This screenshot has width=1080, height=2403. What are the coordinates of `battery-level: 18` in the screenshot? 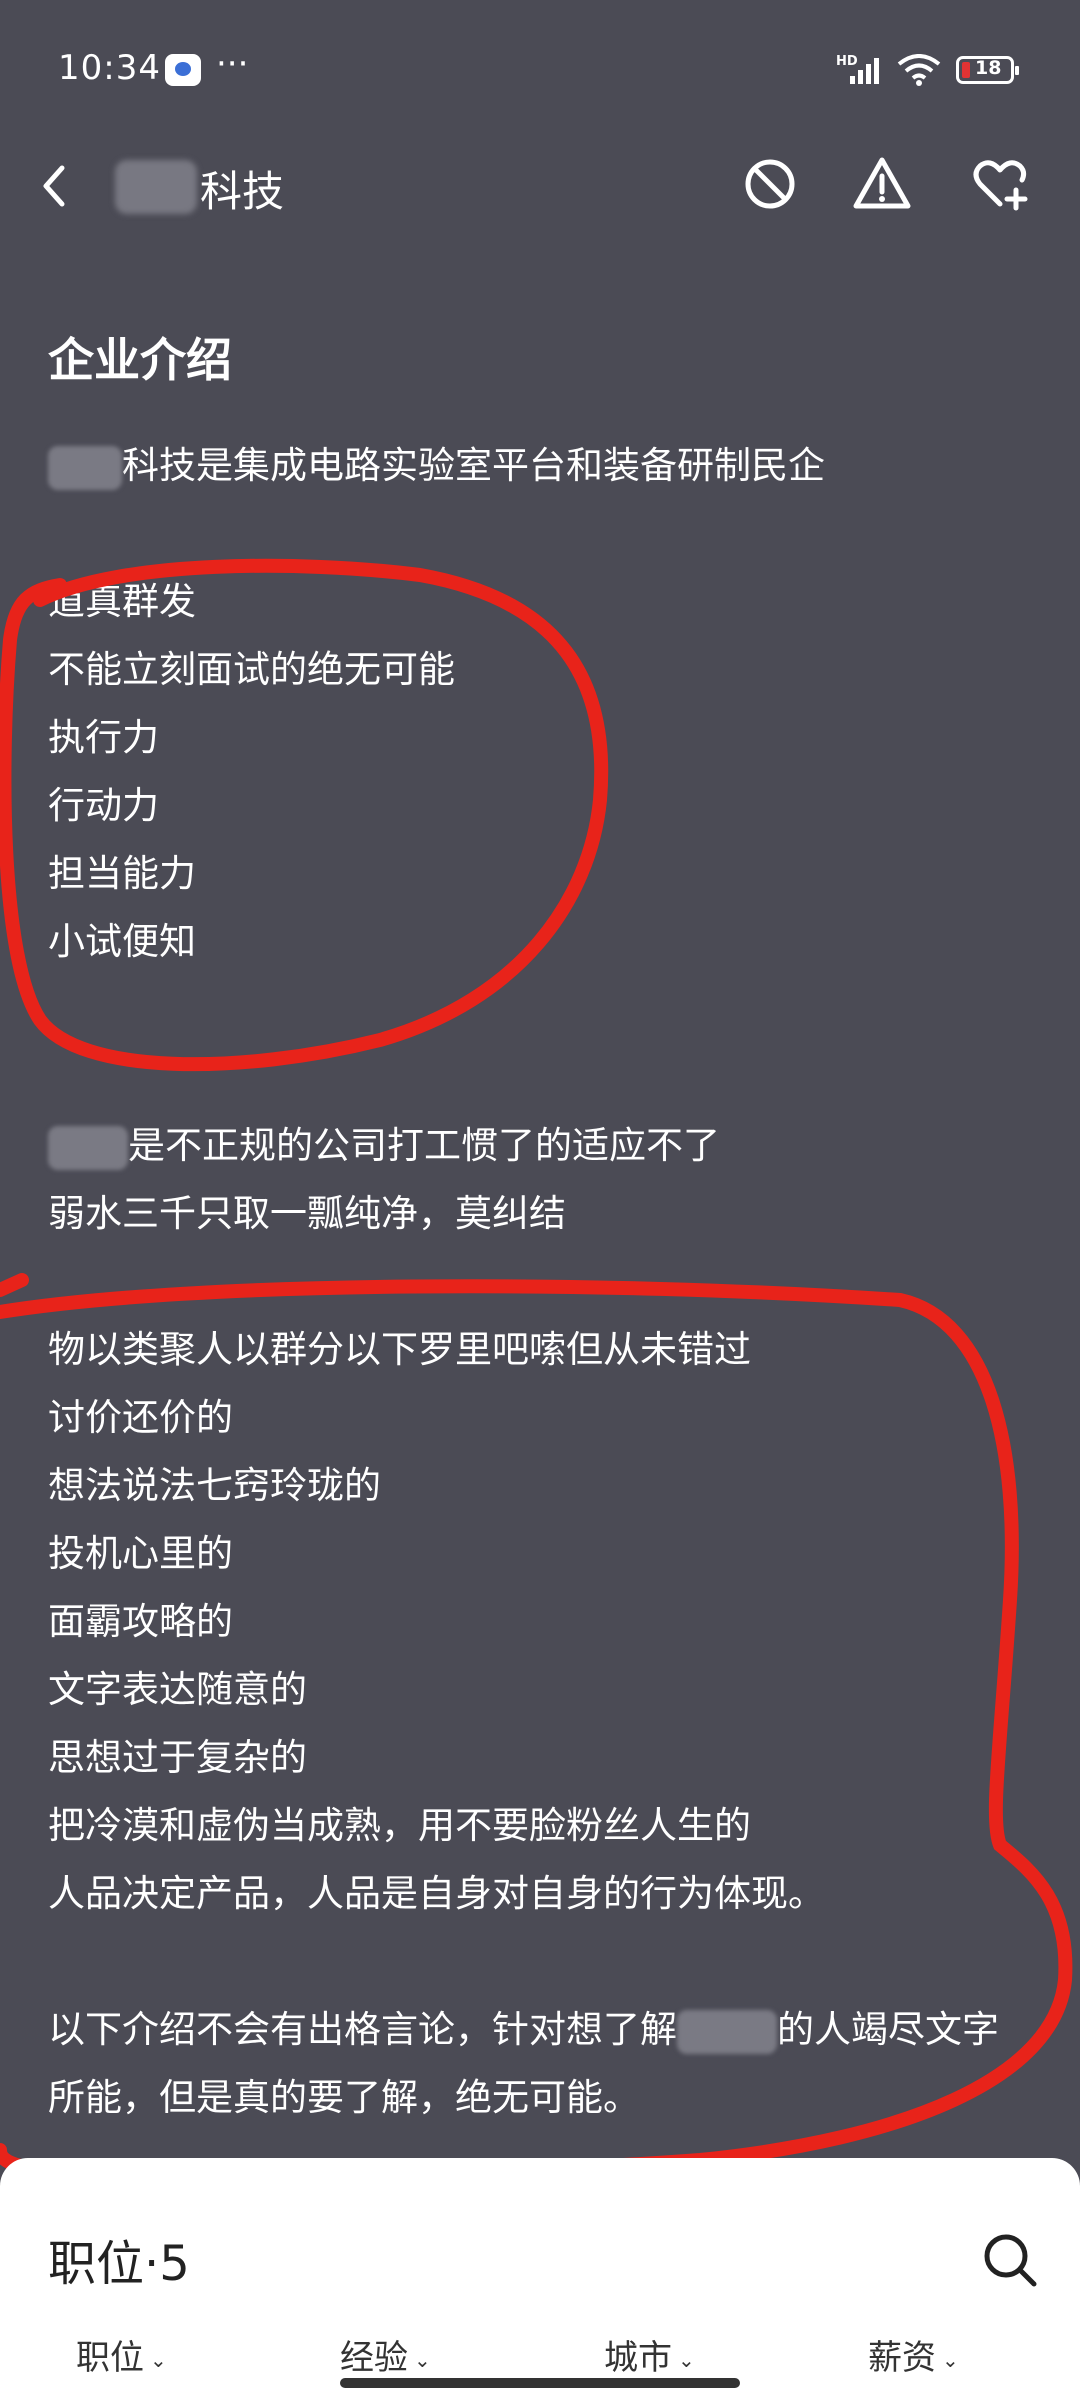 It's located at (988, 68).